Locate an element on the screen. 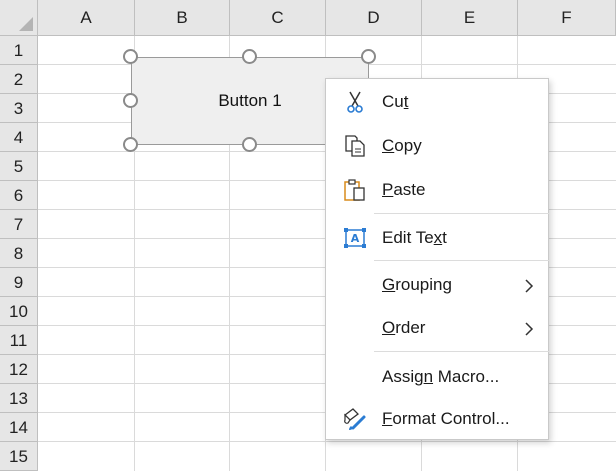  gridline is located at coordinates (327, 441).